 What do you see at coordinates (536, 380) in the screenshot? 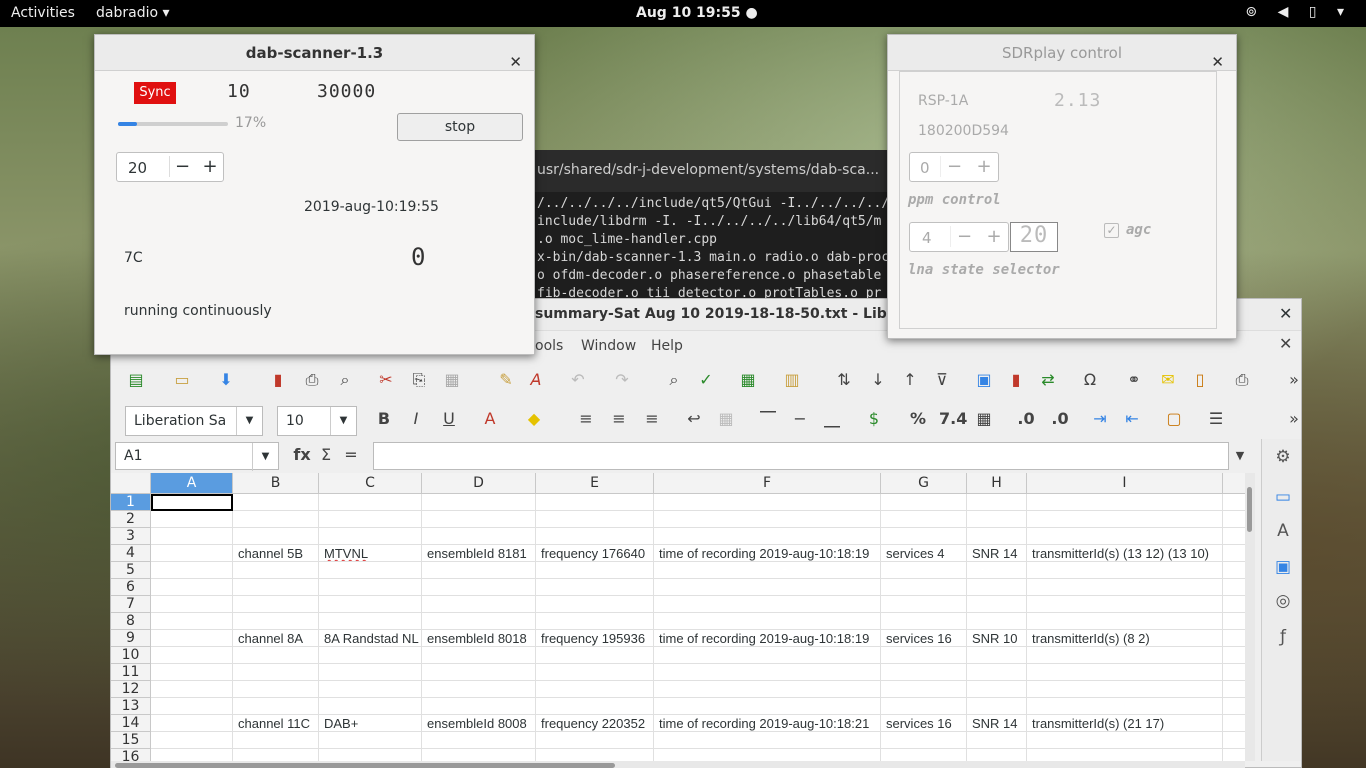
I see `clear-formatting-icon: 𝘈` at bounding box center [536, 380].